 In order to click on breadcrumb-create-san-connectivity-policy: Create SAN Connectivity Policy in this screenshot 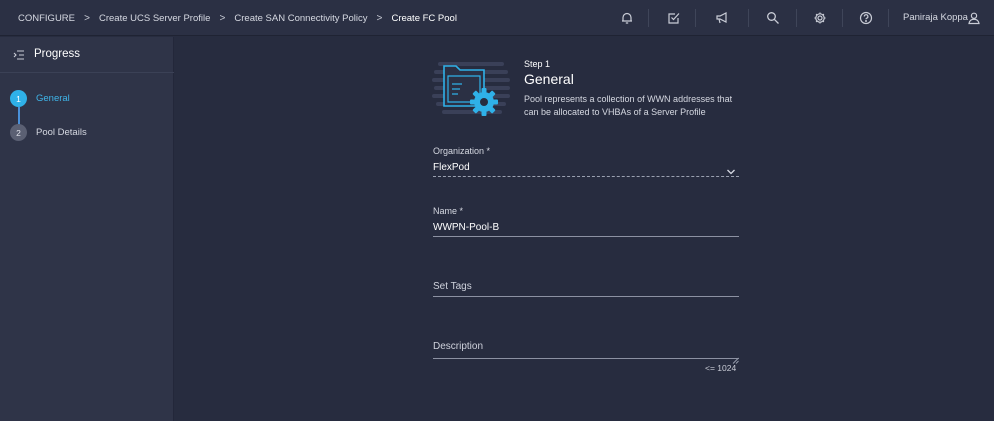, I will do `click(300, 18)`.